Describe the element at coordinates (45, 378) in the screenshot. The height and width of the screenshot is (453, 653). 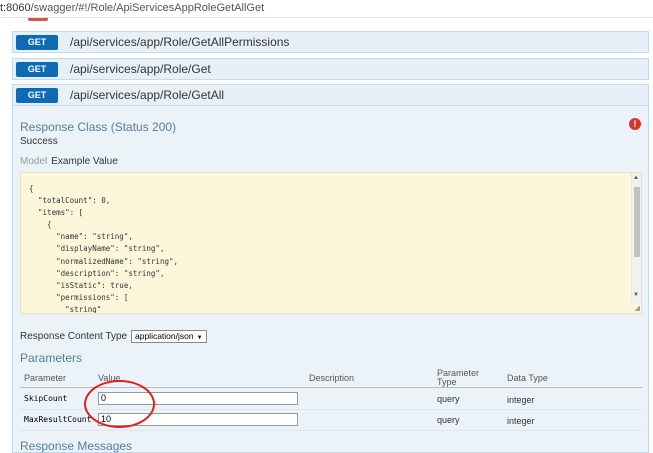
I see `col-header-parameter: Parameter` at that location.